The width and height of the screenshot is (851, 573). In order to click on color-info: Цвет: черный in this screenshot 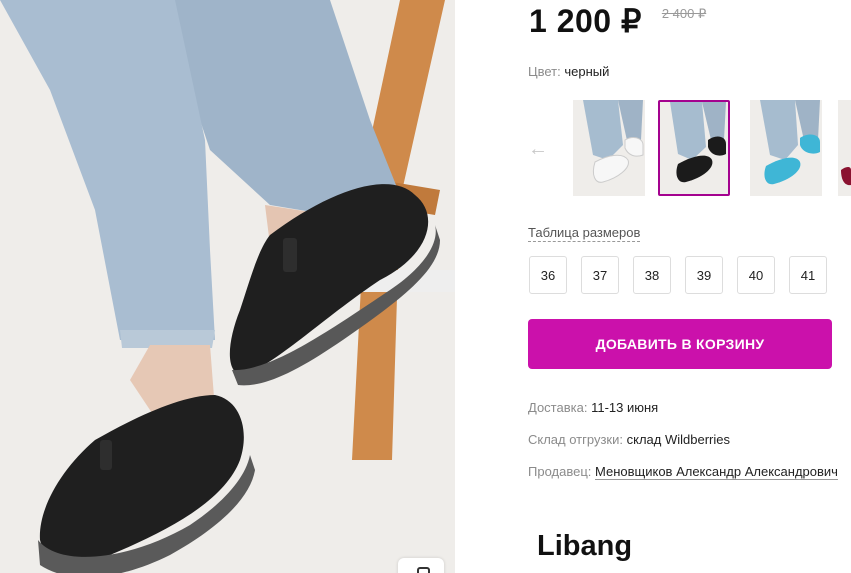, I will do `click(568, 71)`.